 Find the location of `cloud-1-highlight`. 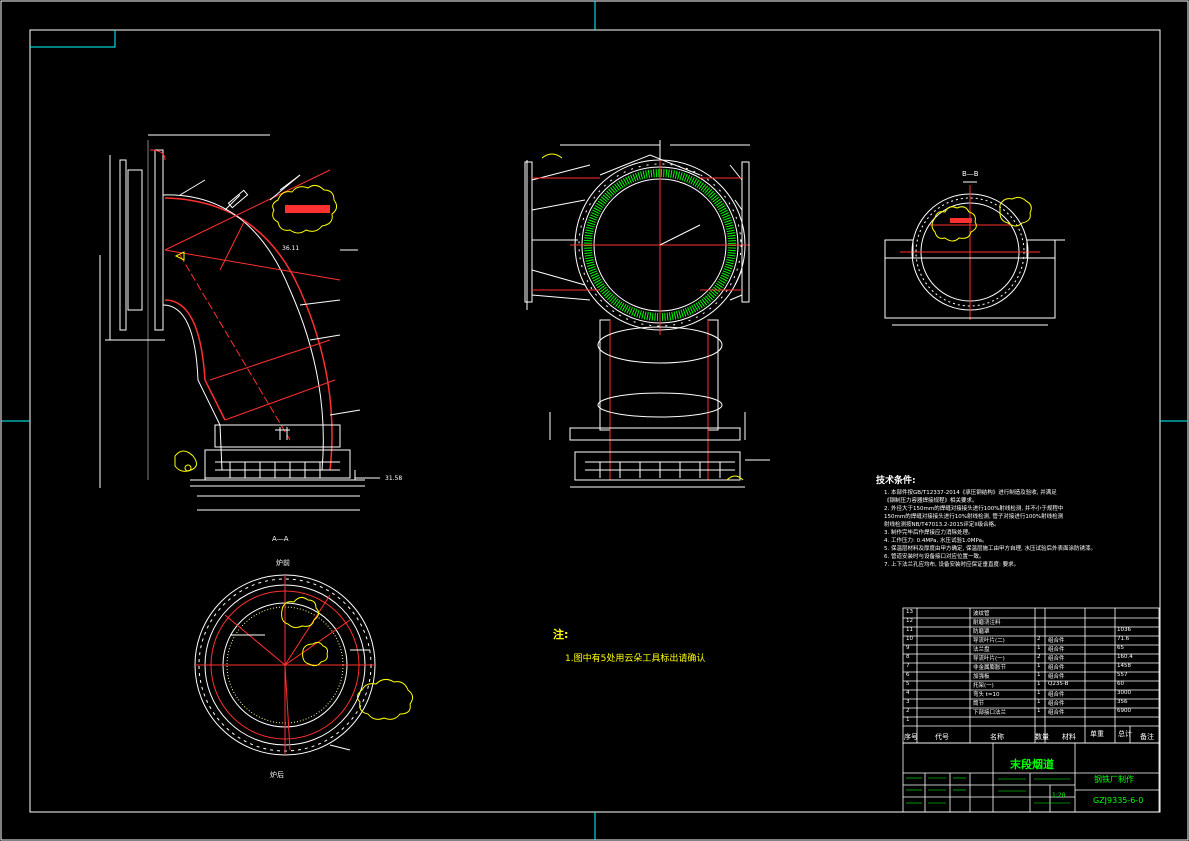

cloud-1-highlight is located at coordinates (307, 209).